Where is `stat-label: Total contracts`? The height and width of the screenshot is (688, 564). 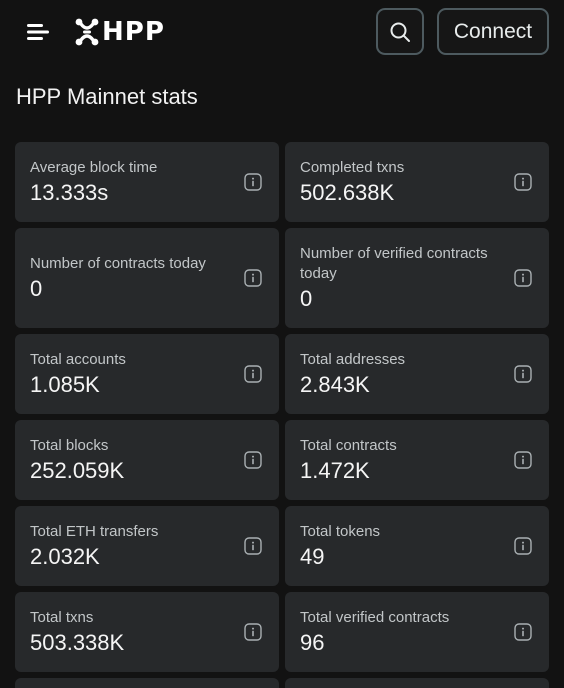 stat-label: Total contracts is located at coordinates (348, 445).